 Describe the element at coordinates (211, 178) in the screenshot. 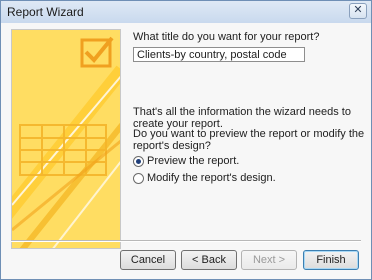

I see `modify-option-label: Modify the report's design.` at that location.